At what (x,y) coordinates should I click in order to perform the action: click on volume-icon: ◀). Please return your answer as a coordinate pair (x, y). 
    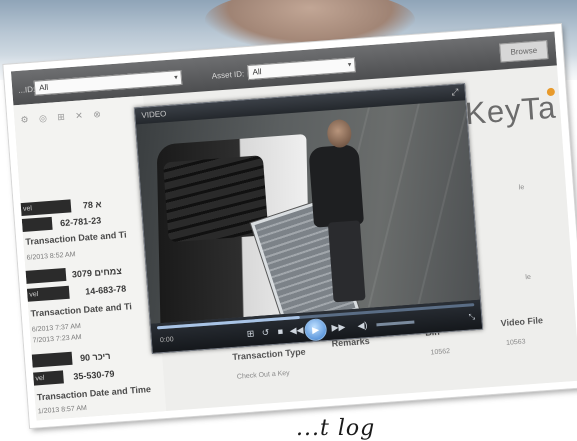
    Looking at the image, I should click on (362, 326).